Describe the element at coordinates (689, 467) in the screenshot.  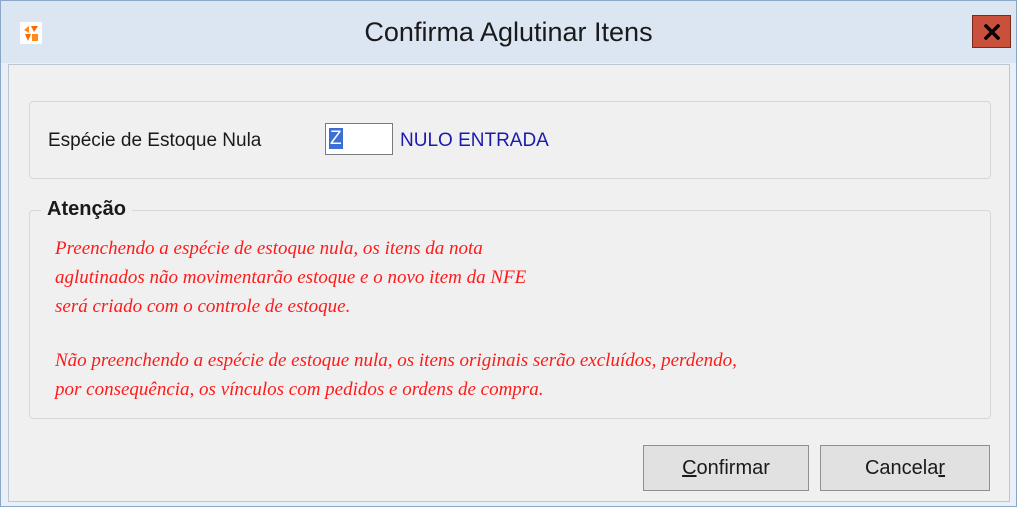
I see `confirm-hotkey: C` at that location.